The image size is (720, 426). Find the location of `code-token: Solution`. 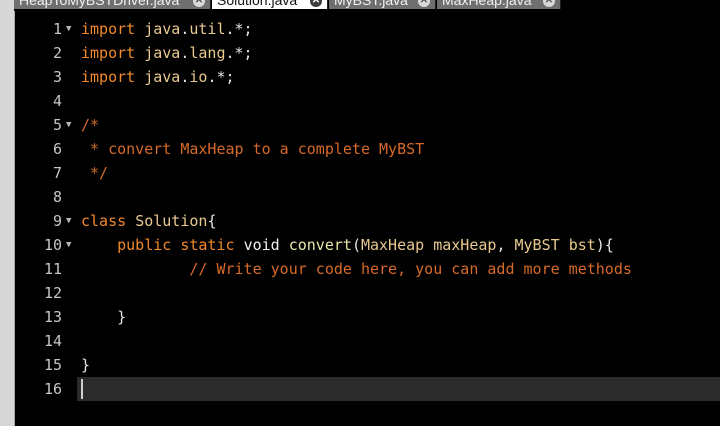

code-token: Solution is located at coordinates (171, 221).